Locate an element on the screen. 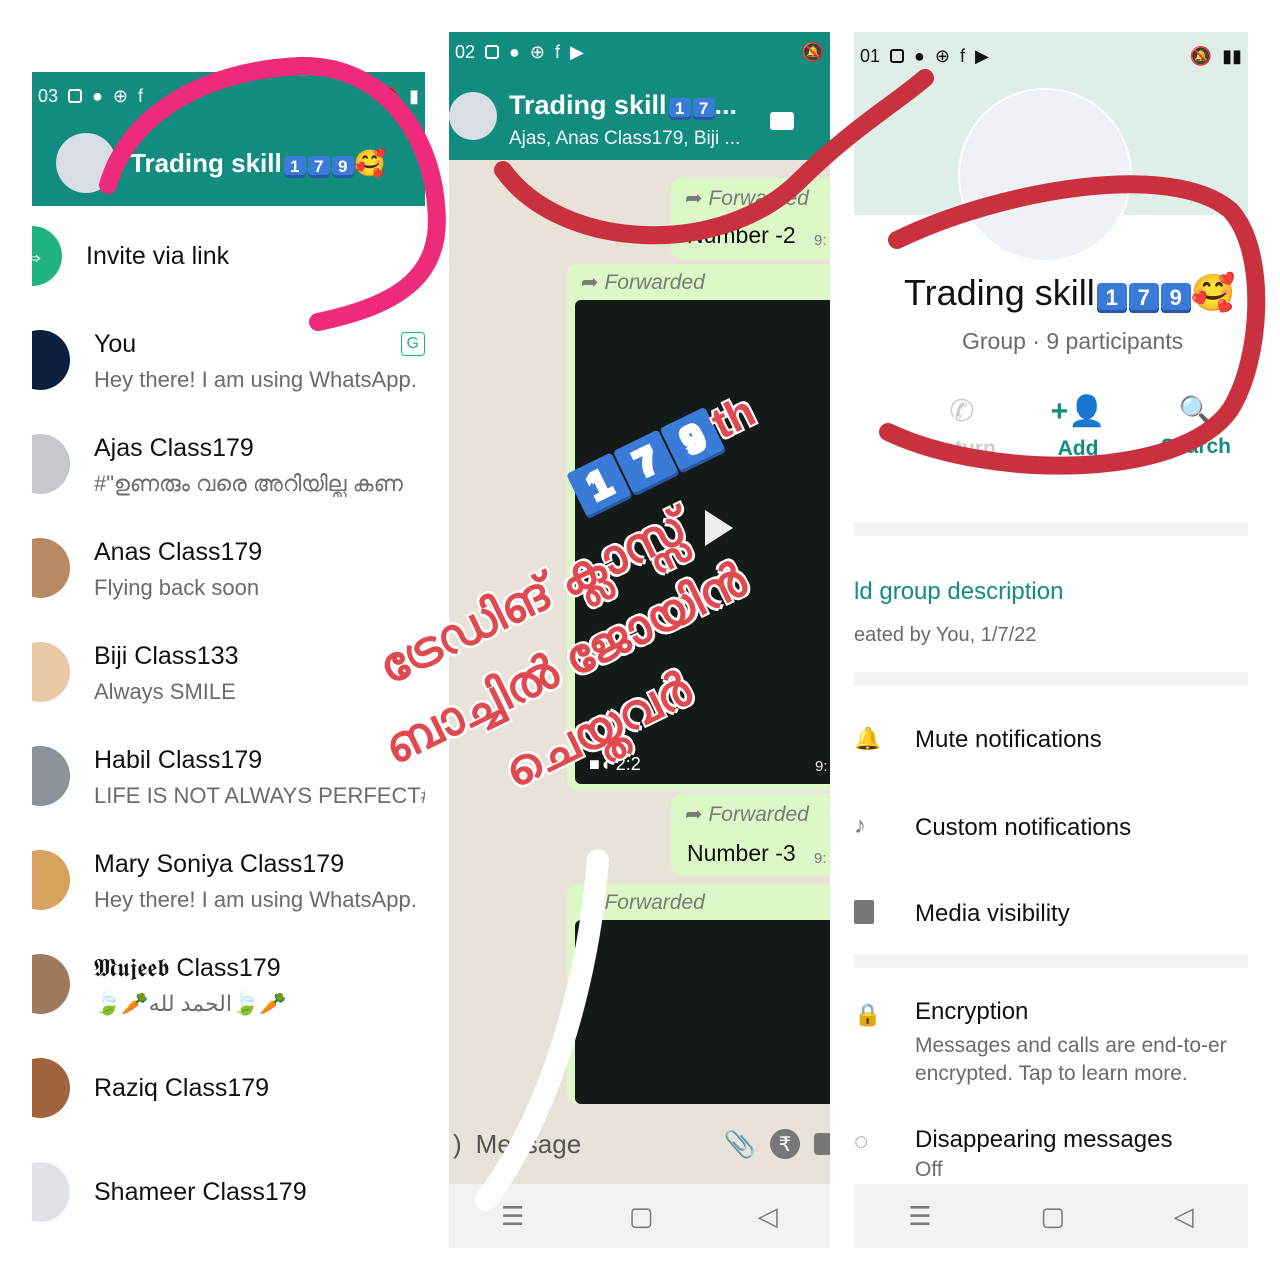 This screenshot has width=1280, height=1280. rupee-icon: ₹ is located at coordinates (785, 1144).